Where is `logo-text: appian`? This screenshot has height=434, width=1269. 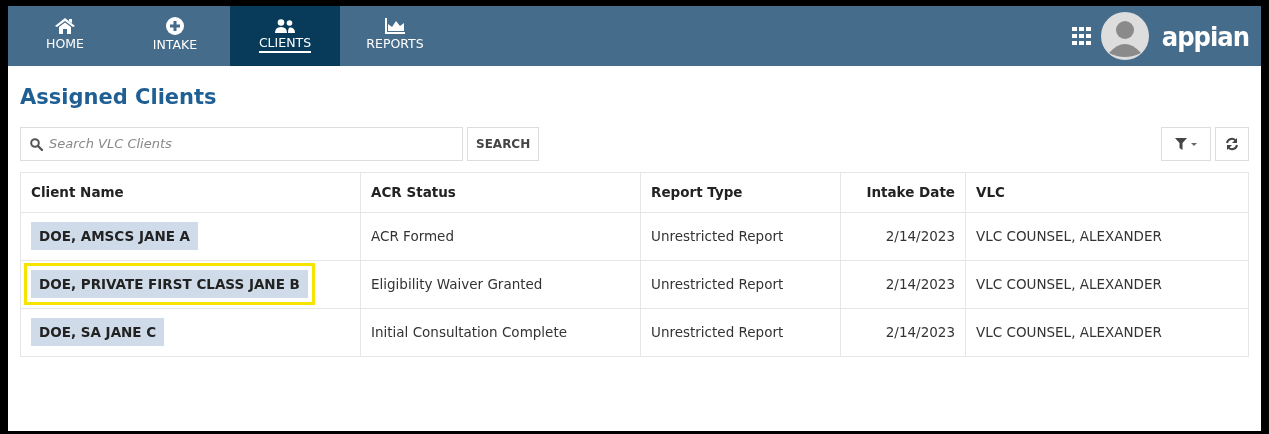
logo-text: appian is located at coordinates (1205, 36).